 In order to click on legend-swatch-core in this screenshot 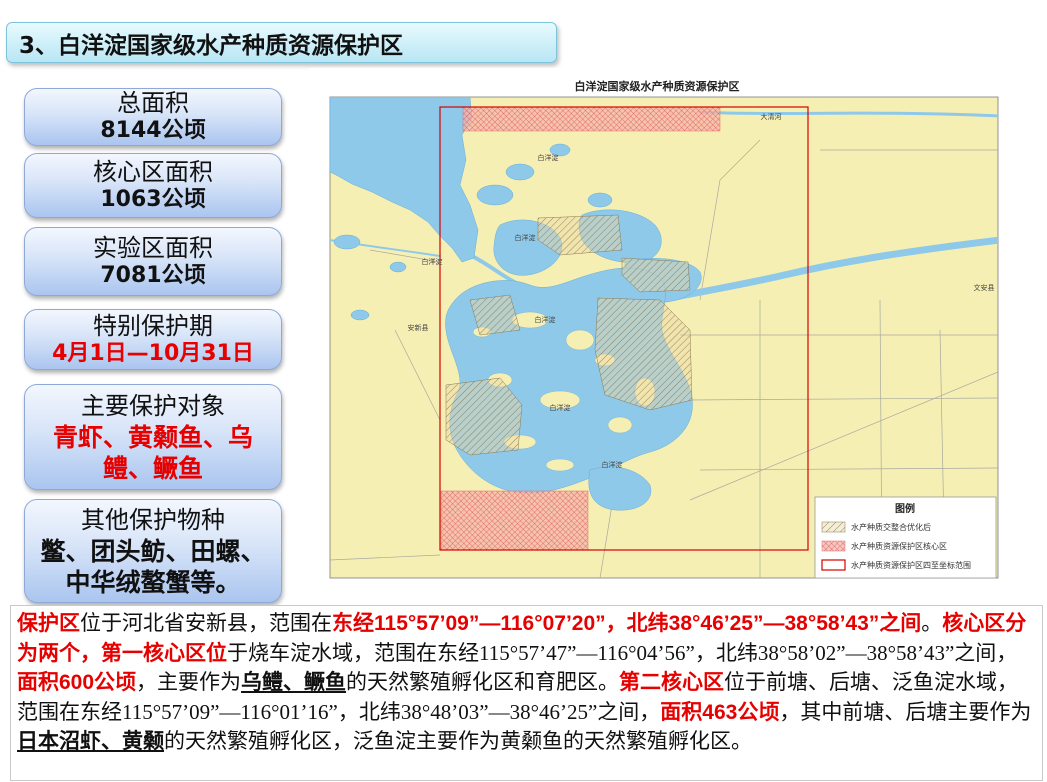, I will do `click(833, 546)`.